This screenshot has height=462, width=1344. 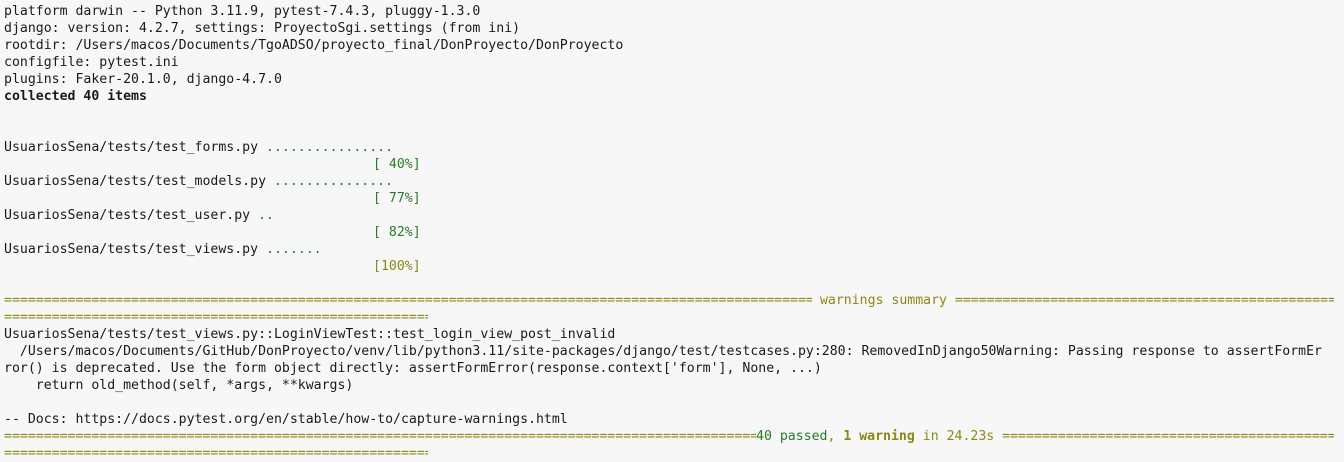 I want to click on passed-count: 40 passed, so click(x=792, y=436).